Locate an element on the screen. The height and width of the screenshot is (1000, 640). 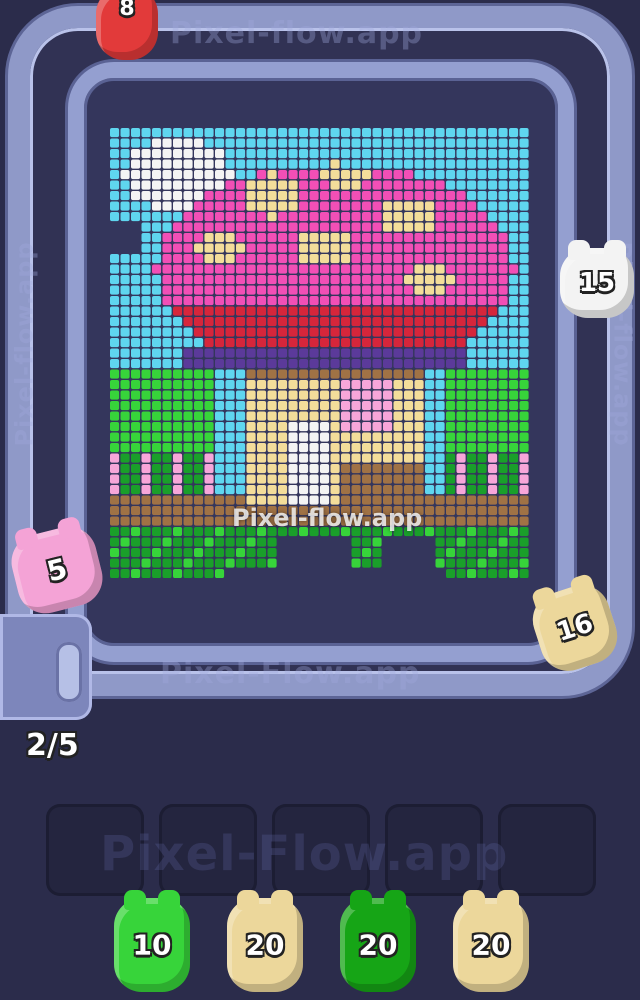
queue-pig-green: 10 is located at coordinates (152, 941).